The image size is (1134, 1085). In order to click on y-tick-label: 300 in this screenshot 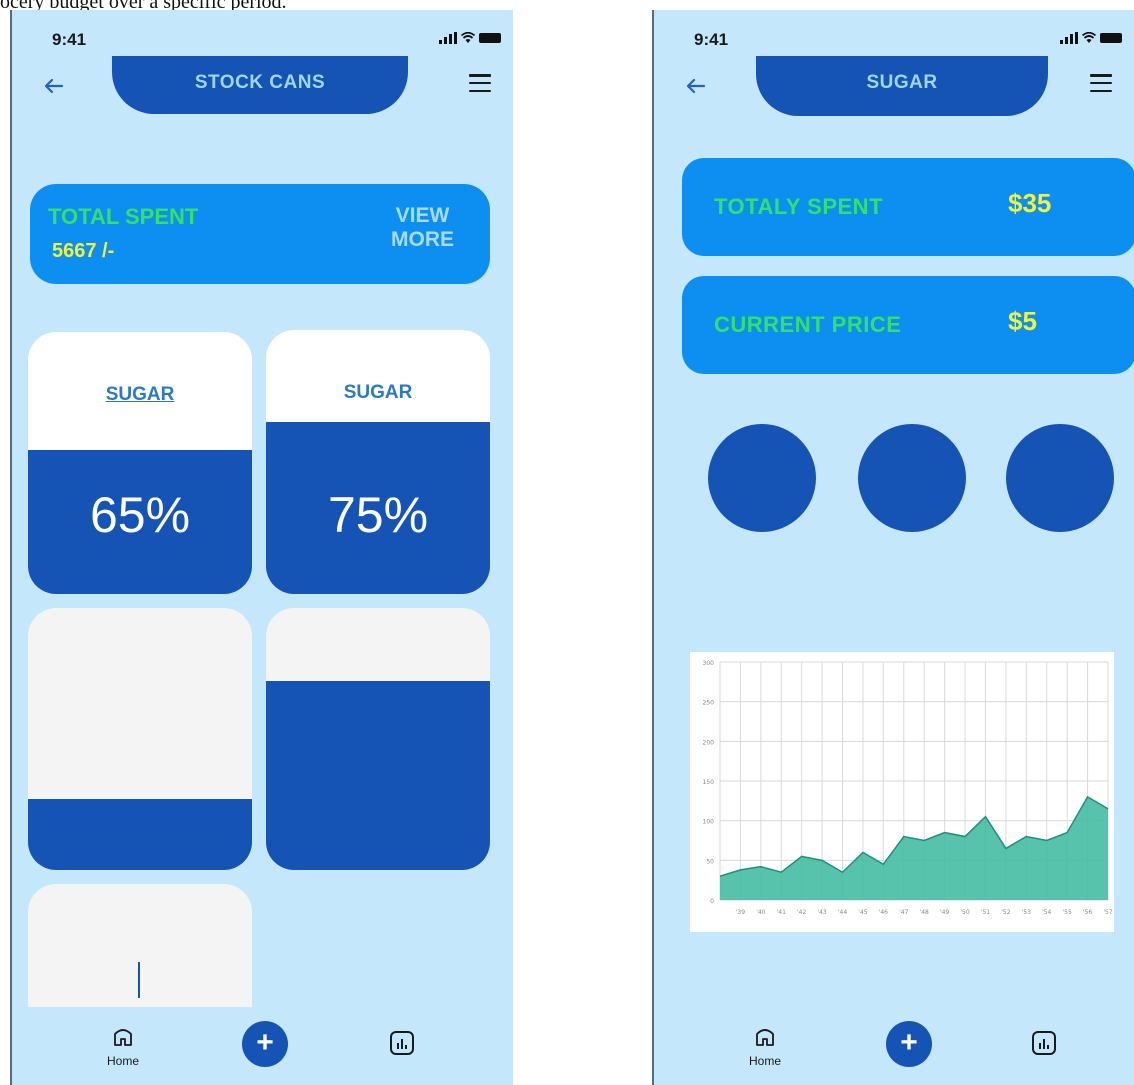, I will do `click(709, 663)`.